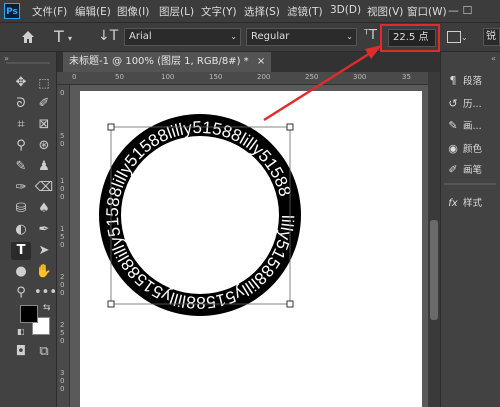  Describe the element at coordinates (453, 169) in the screenshot. I see `brushes-icon: ✐` at that location.